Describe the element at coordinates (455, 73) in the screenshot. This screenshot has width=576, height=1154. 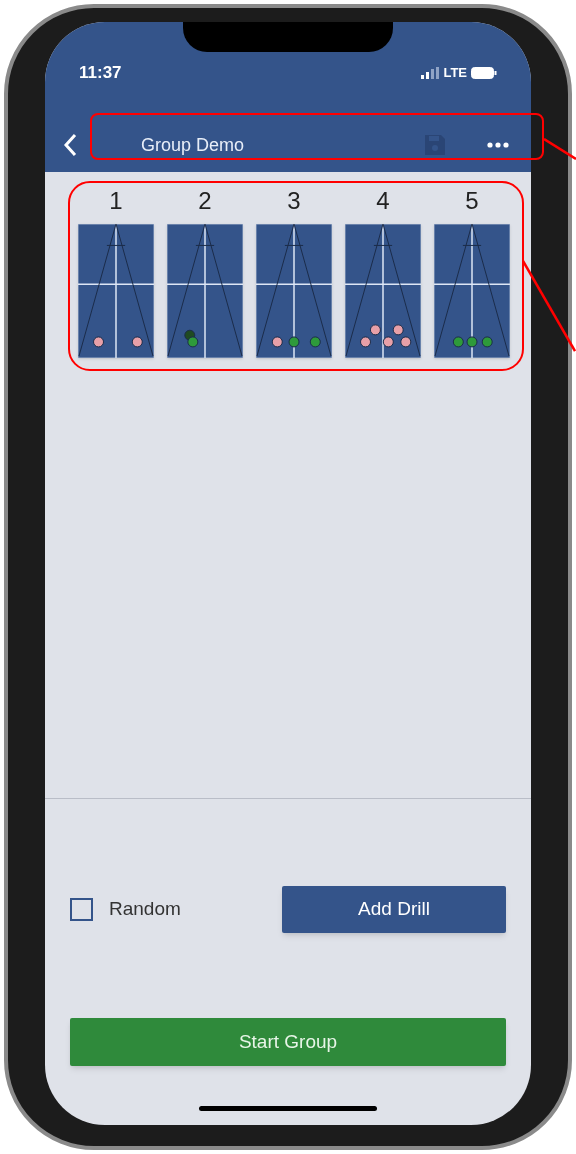
I see `network-label: LTE` at that location.